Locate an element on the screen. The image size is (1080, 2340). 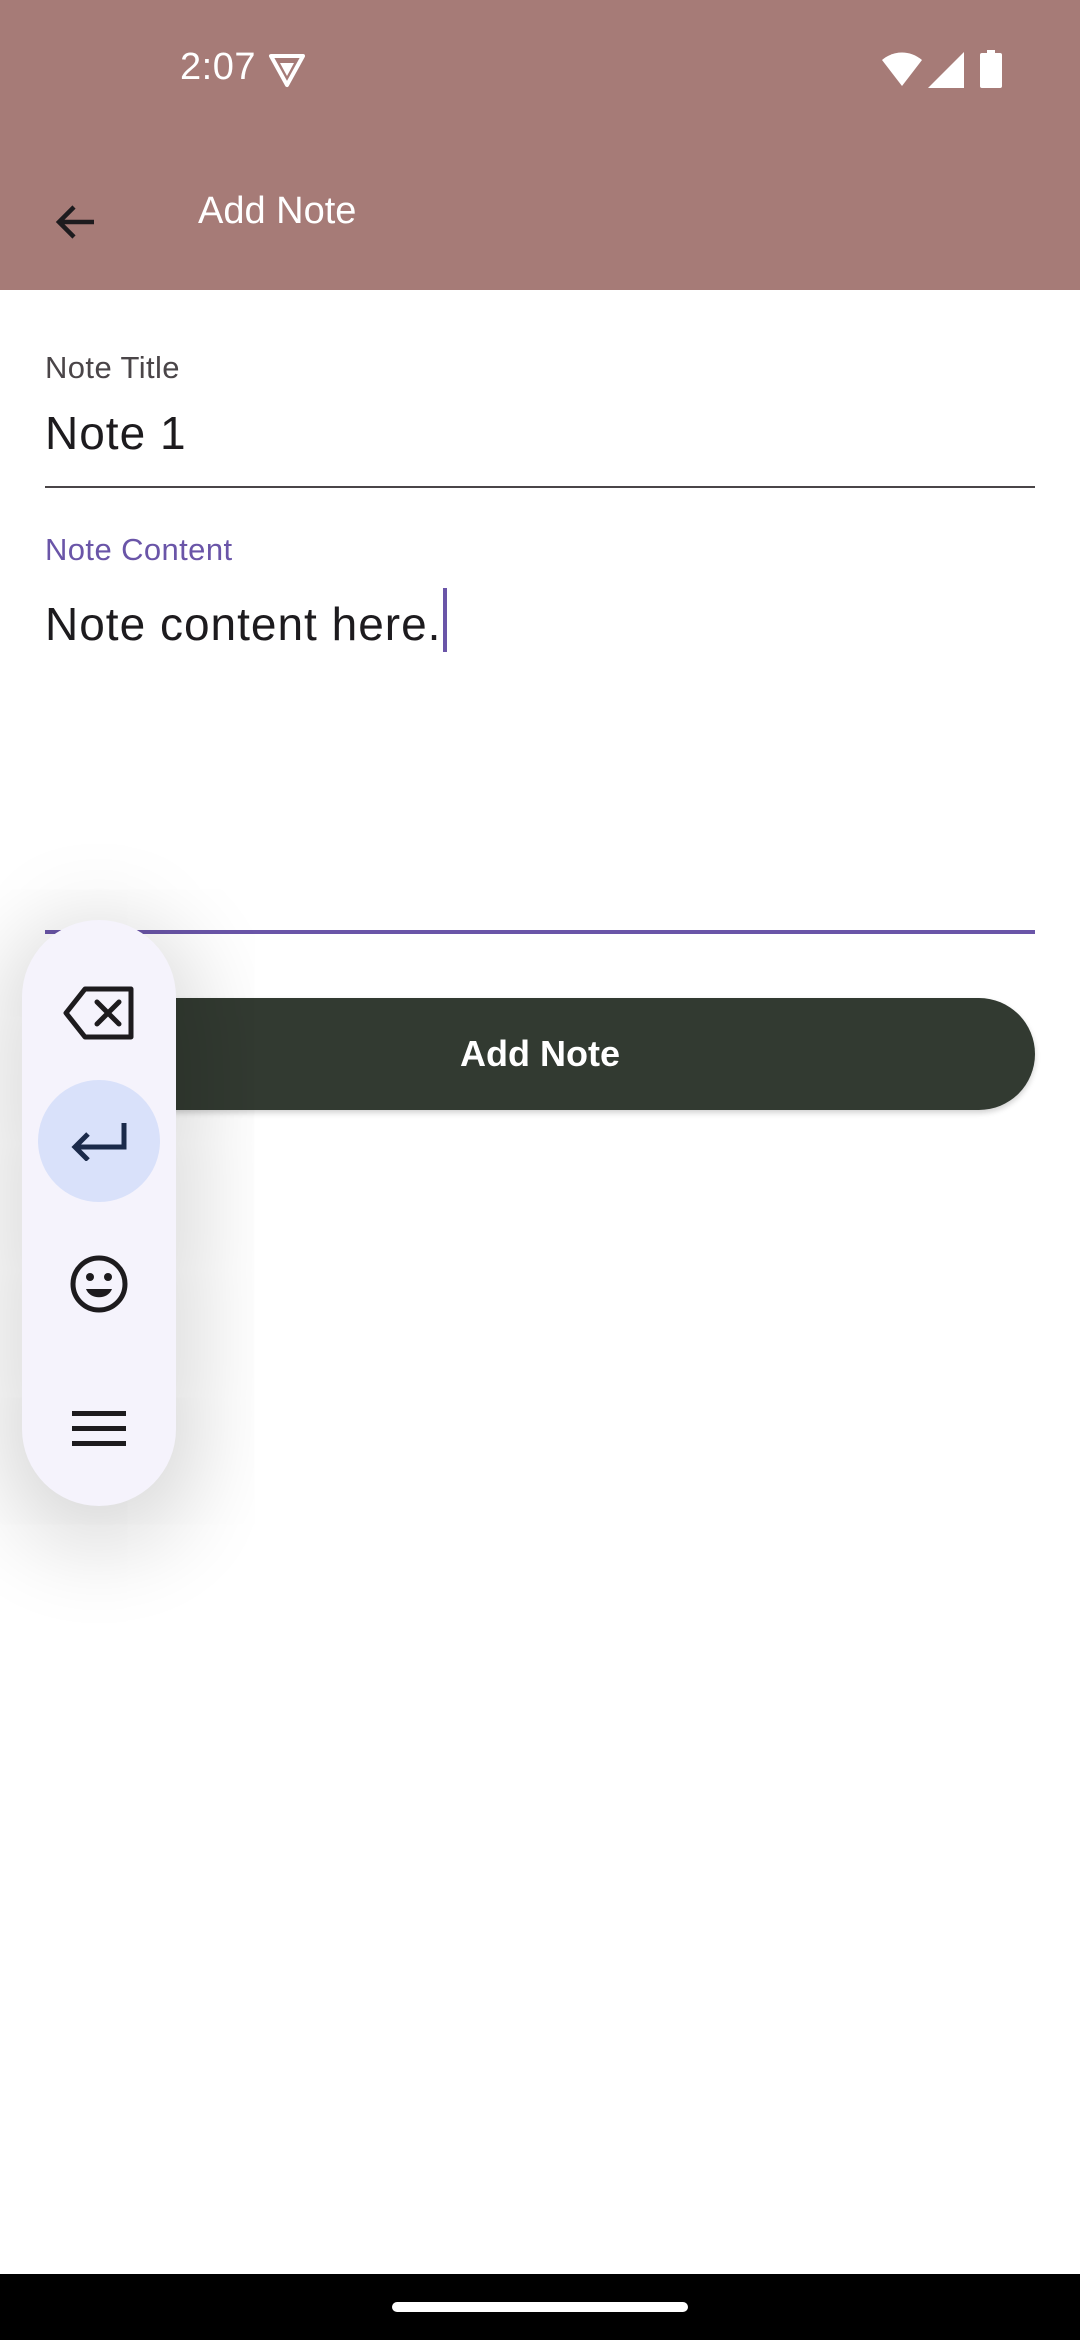
top-app-area: 2:07 Add Note is located at coordinates (540, 145).